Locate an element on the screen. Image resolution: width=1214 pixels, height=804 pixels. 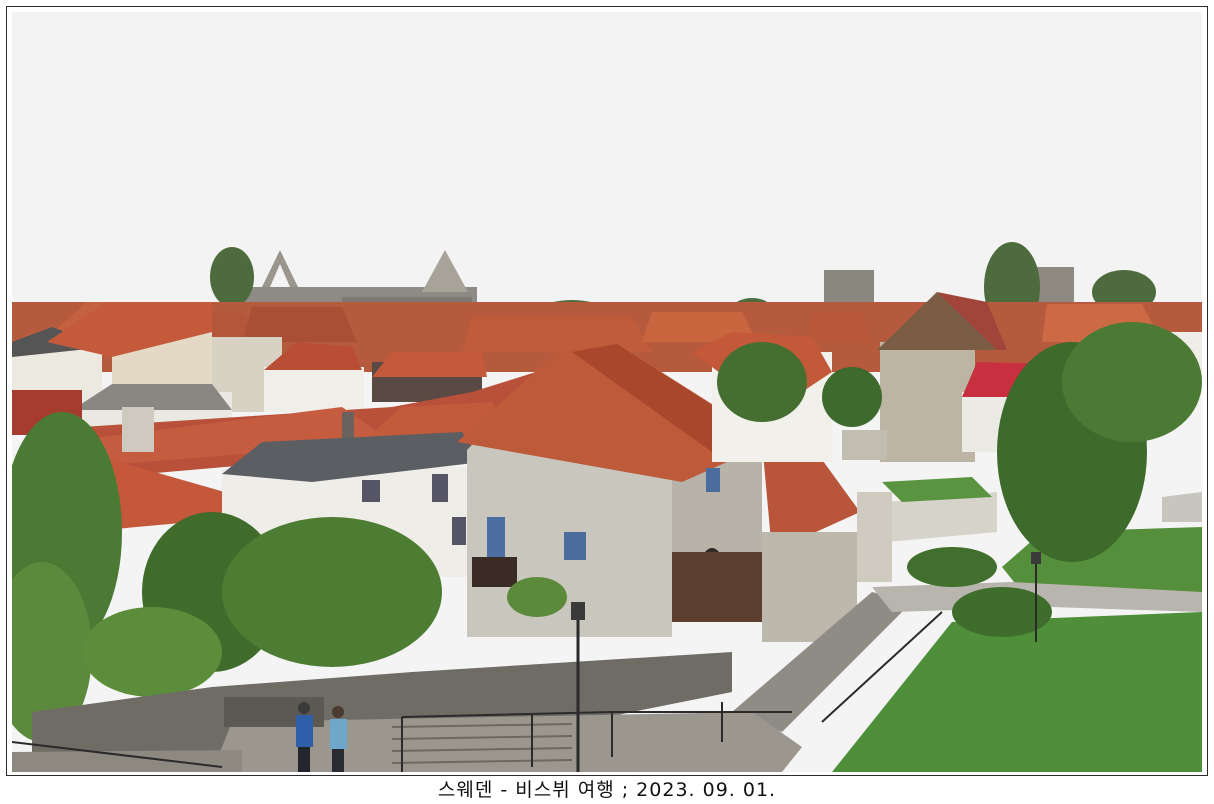
photo-caption: 스웨덴 - 비스뷔 여행 ; 2023. 09. 01. is located at coordinates (607, 790).